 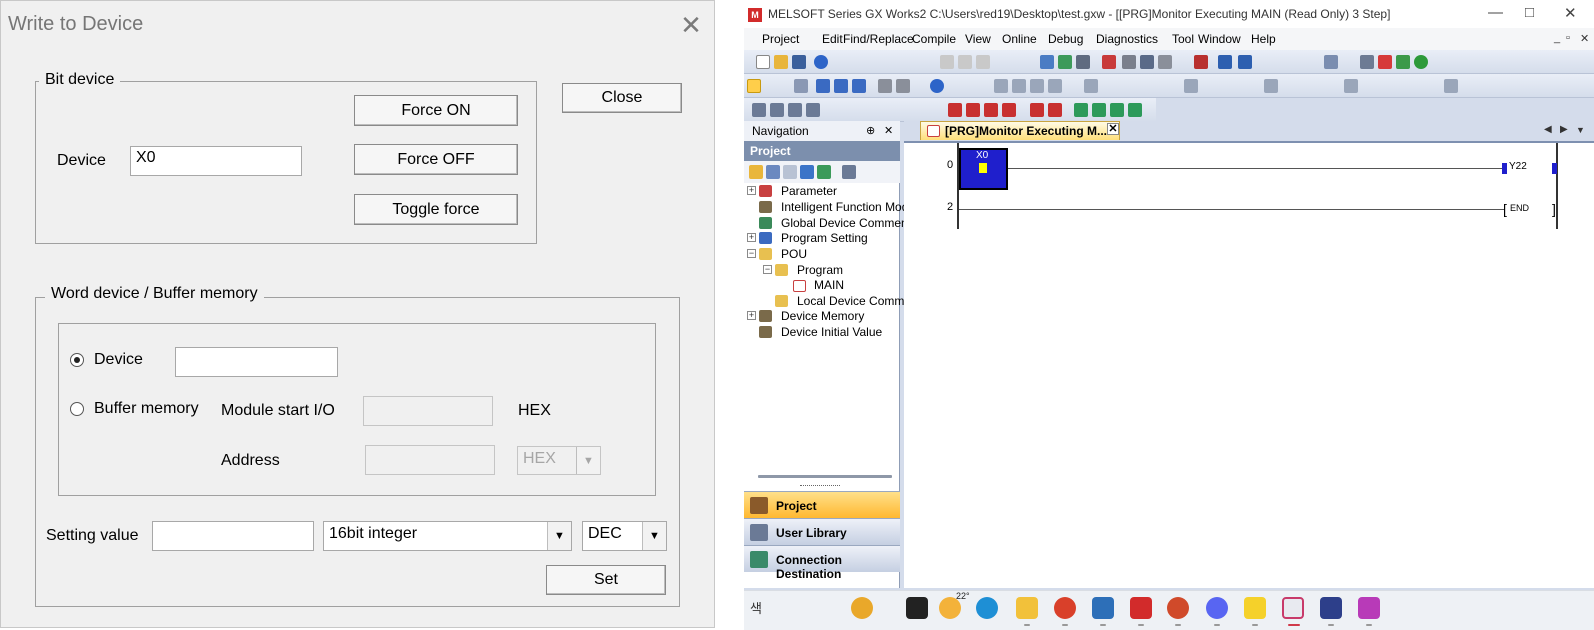 What do you see at coordinates (1065, 62) in the screenshot?
I see `read-plc-icon` at bounding box center [1065, 62].